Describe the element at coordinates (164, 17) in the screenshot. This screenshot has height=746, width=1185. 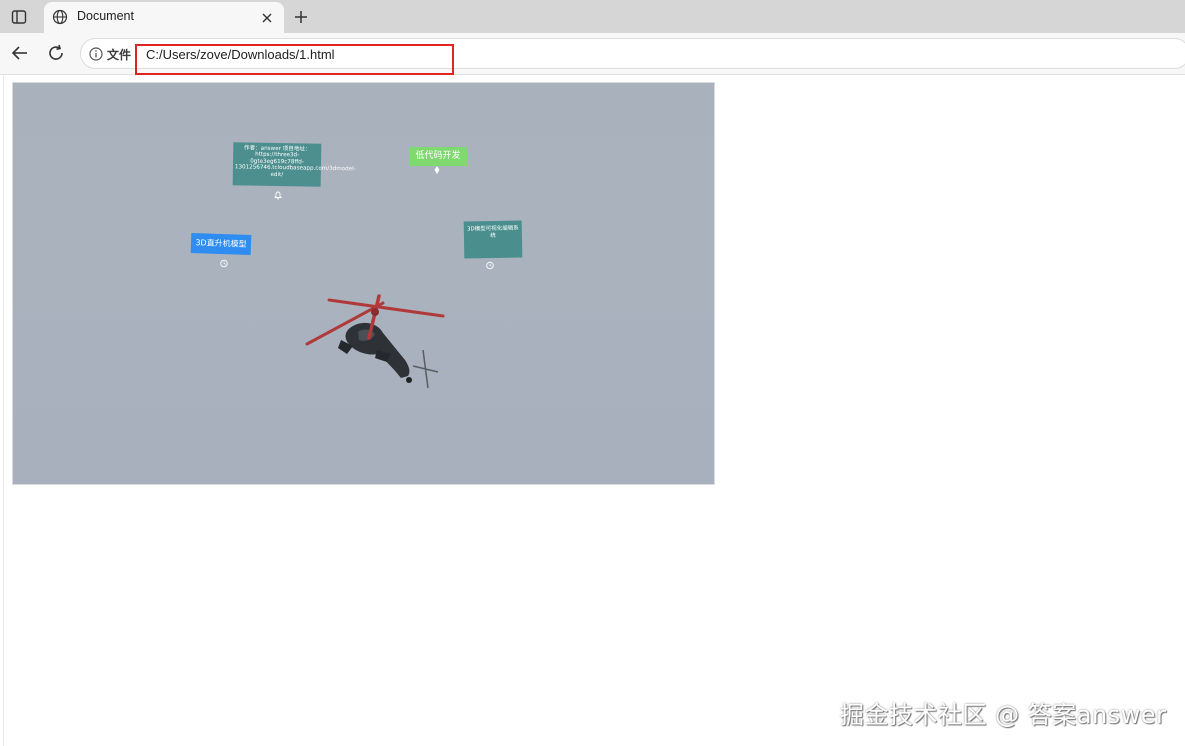
I see `tab-document: Document` at that location.